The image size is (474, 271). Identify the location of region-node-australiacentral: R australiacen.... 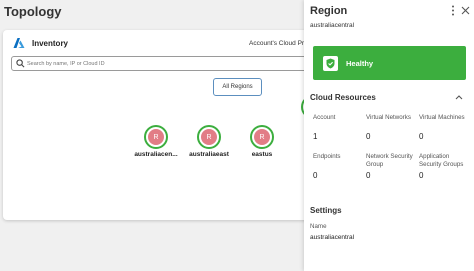
(156, 141).